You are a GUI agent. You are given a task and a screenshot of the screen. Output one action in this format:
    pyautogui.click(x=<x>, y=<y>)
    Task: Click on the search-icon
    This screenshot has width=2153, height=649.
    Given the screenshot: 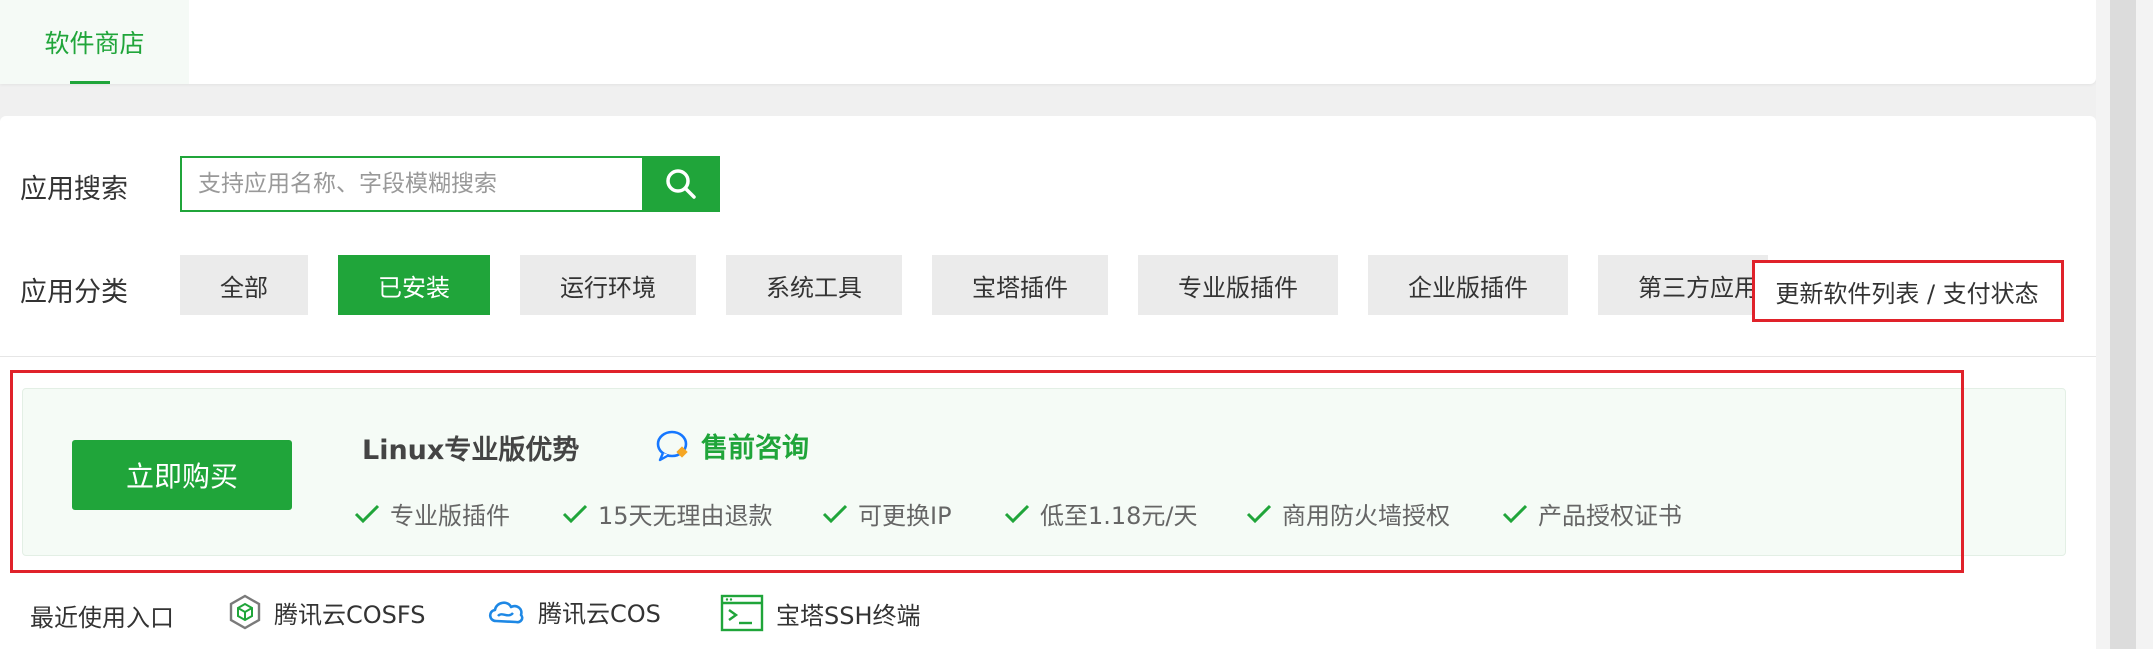 What is the action you would take?
    pyautogui.click(x=681, y=184)
    